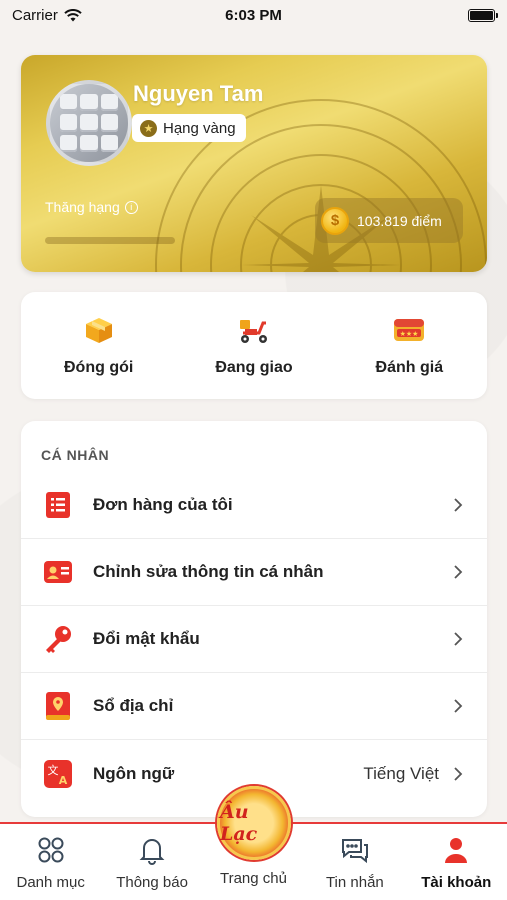 The image size is (507, 900). Describe the element at coordinates (58, 505) in the screenshot. I see `order-list-icon` at that location.